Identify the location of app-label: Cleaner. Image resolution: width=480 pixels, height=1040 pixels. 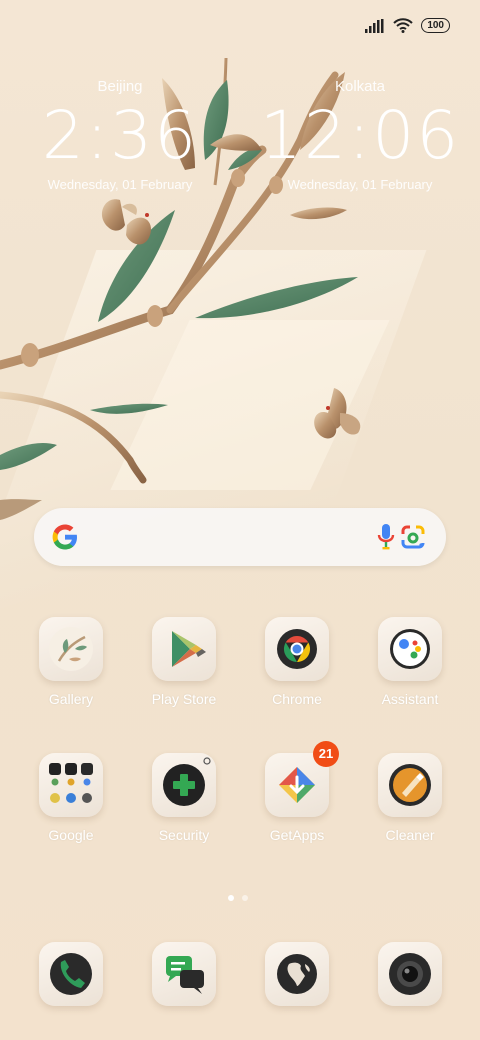
(410, 835).